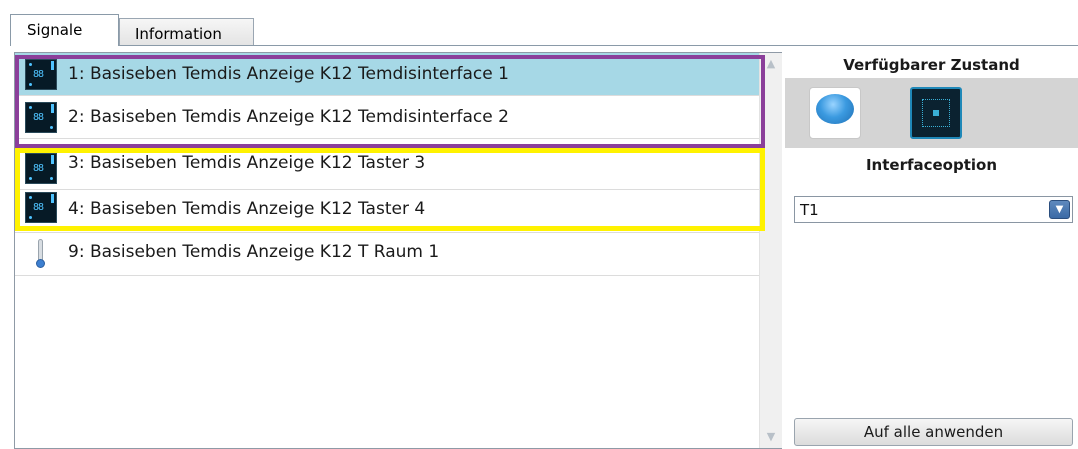 The height and width of the screenshot is (449, 1078). I want to click on list-item: 9: Basiseben Temdis Anzeige K12 T Raum 1, so click(387, 254).